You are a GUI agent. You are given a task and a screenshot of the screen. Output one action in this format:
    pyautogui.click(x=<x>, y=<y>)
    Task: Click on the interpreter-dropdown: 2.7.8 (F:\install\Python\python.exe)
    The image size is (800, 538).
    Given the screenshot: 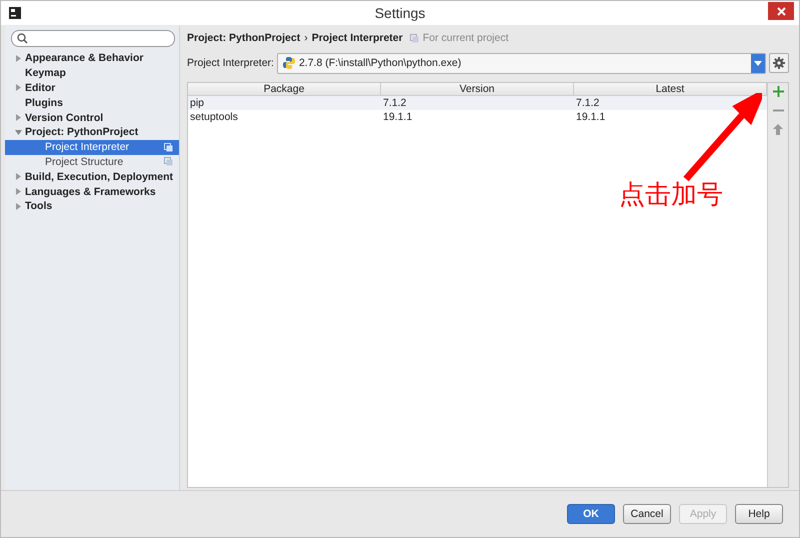 What is the action you would take?
    pyautogui.click(x=521, y=63)
    